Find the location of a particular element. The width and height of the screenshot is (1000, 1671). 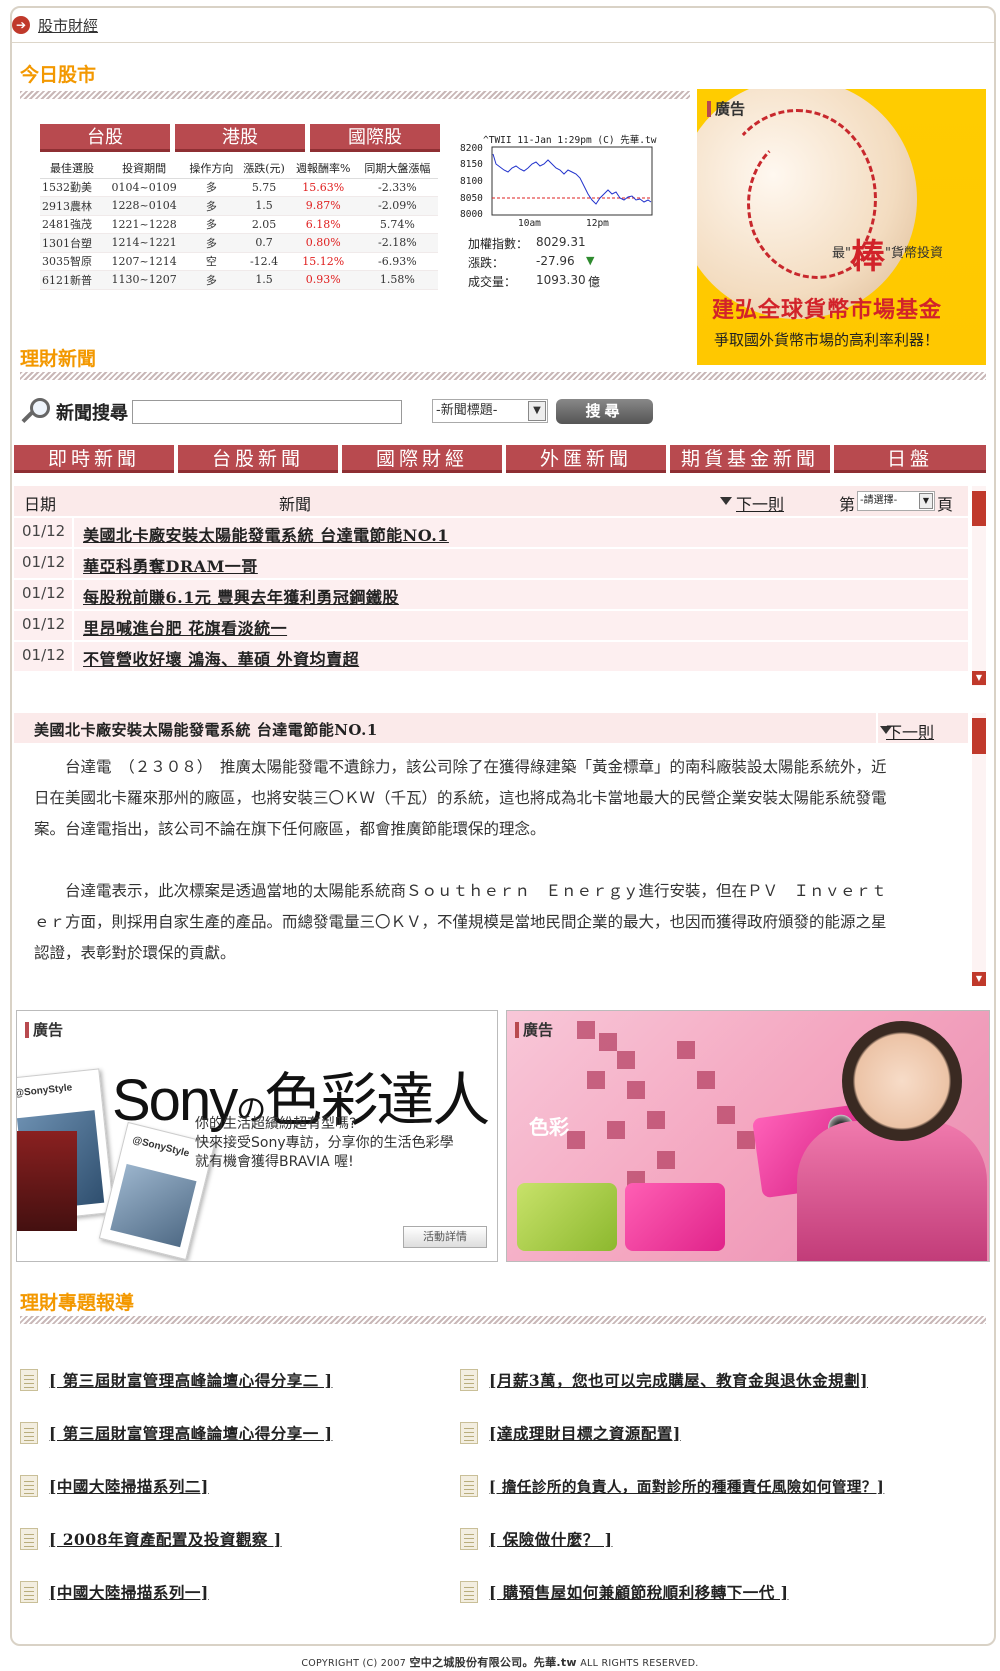

news-title-link: 每股稅前賺6.1元 豐興去年獲利勇冠鋼鐵股 is located at coordinates (241, 596).